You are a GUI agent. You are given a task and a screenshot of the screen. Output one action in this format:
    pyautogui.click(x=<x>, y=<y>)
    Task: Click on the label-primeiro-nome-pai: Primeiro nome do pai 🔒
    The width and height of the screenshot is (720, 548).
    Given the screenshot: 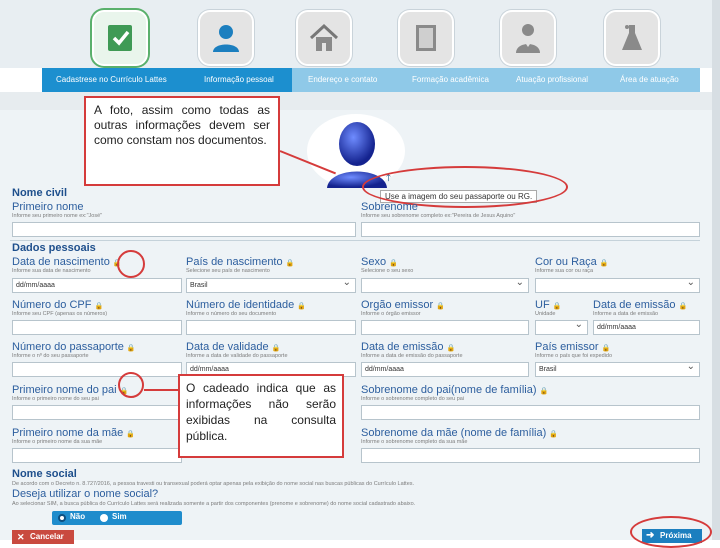 What is the action you would take?
    pyautogui.click(x=70, y=390)
    